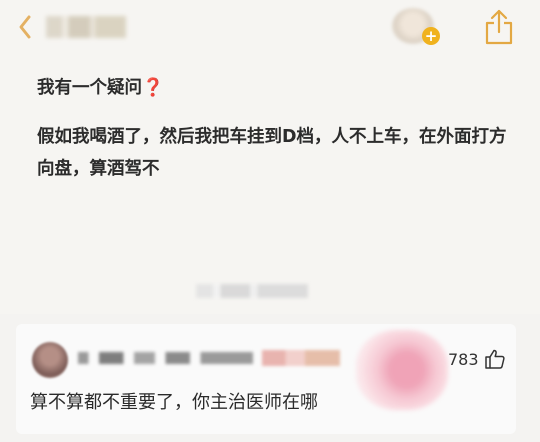 This screenshot has width=540, height=442. What do you see at coordinates (86, 27) in the screenshot?
I see `blurred-title` at bounding box center [86, 27].